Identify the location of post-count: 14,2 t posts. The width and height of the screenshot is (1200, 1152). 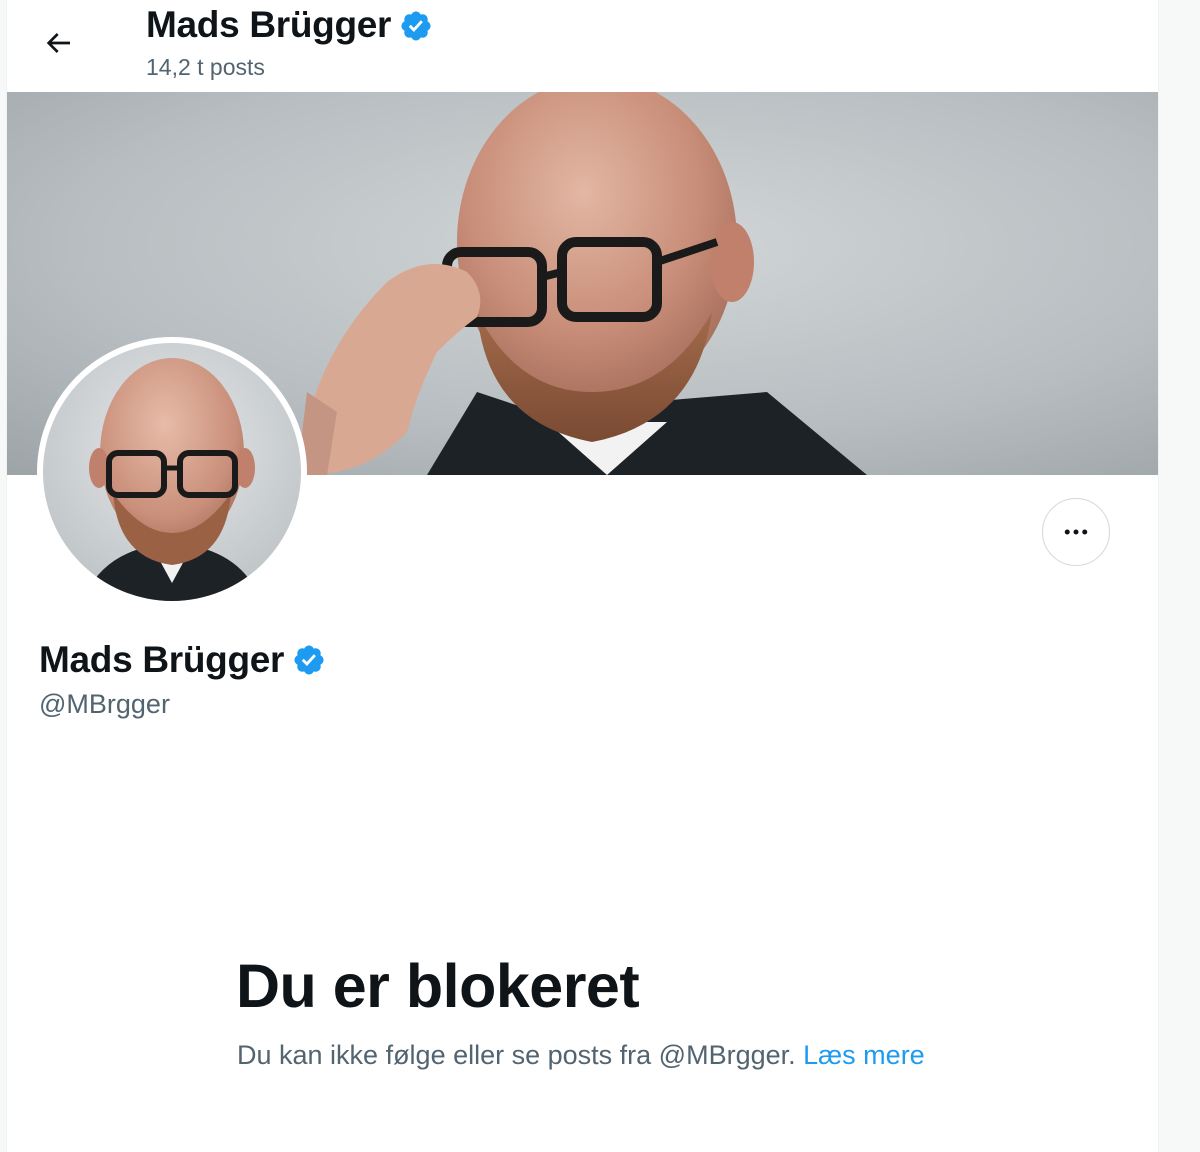
(205, 67).